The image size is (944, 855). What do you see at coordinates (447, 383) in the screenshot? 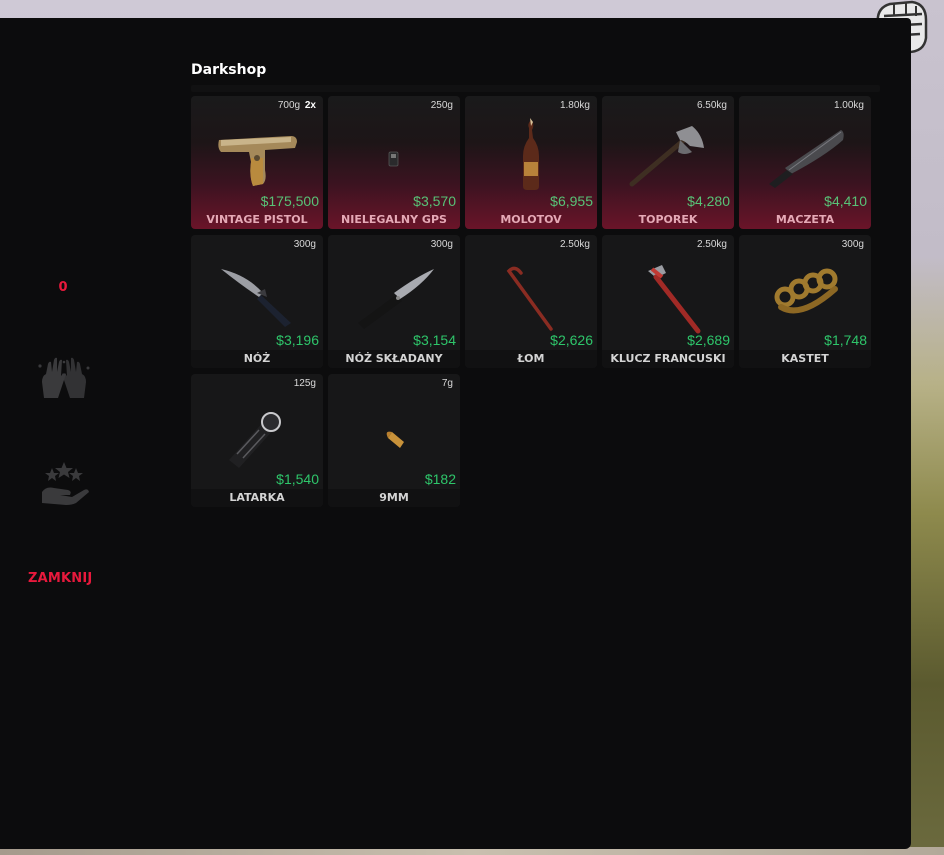
I see `item-weight: 7g` at bounding box center [447, 383].